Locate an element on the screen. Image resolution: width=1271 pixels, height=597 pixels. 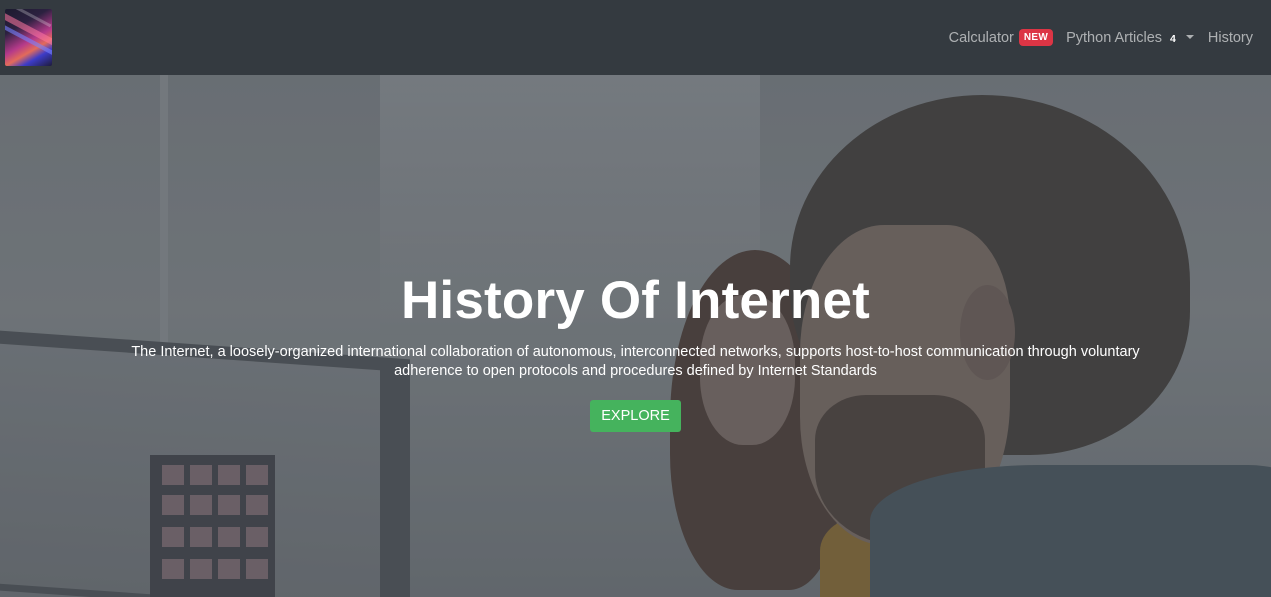
nav-item-python-articles: Python Articles 4 is located at coordinates (1130, 38).